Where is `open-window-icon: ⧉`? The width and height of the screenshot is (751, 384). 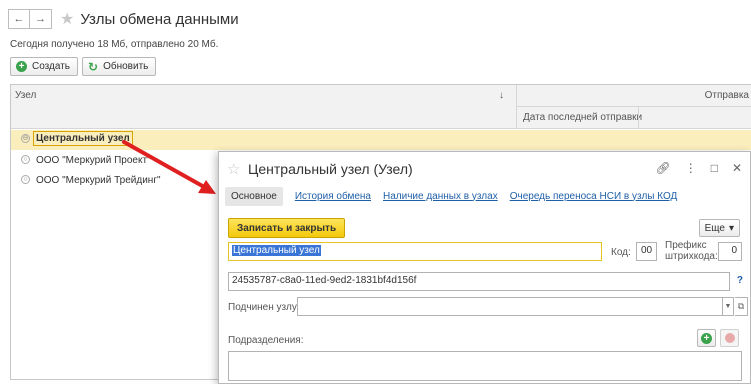
open-window-icon: ⧉ is located at coordinates (741, 306).